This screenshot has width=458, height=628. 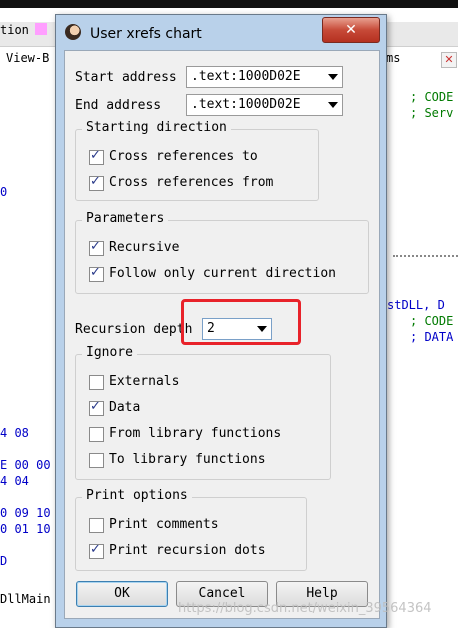 What do you see at coordinates (125, 218) in the screenshot?
I see `group-title: Parameters` at bounding box center [125, 218].